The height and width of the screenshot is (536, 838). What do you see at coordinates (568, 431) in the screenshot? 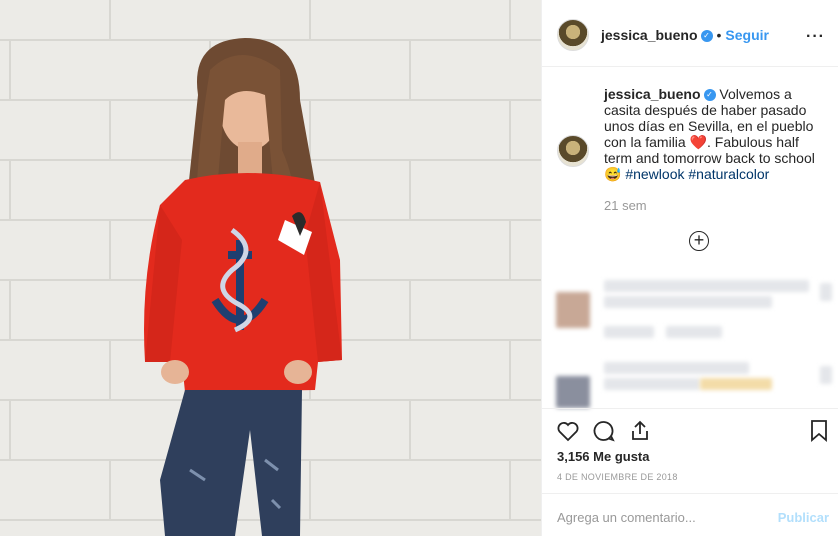
I see `like-heart-icon` at bounding box center [568, 431].